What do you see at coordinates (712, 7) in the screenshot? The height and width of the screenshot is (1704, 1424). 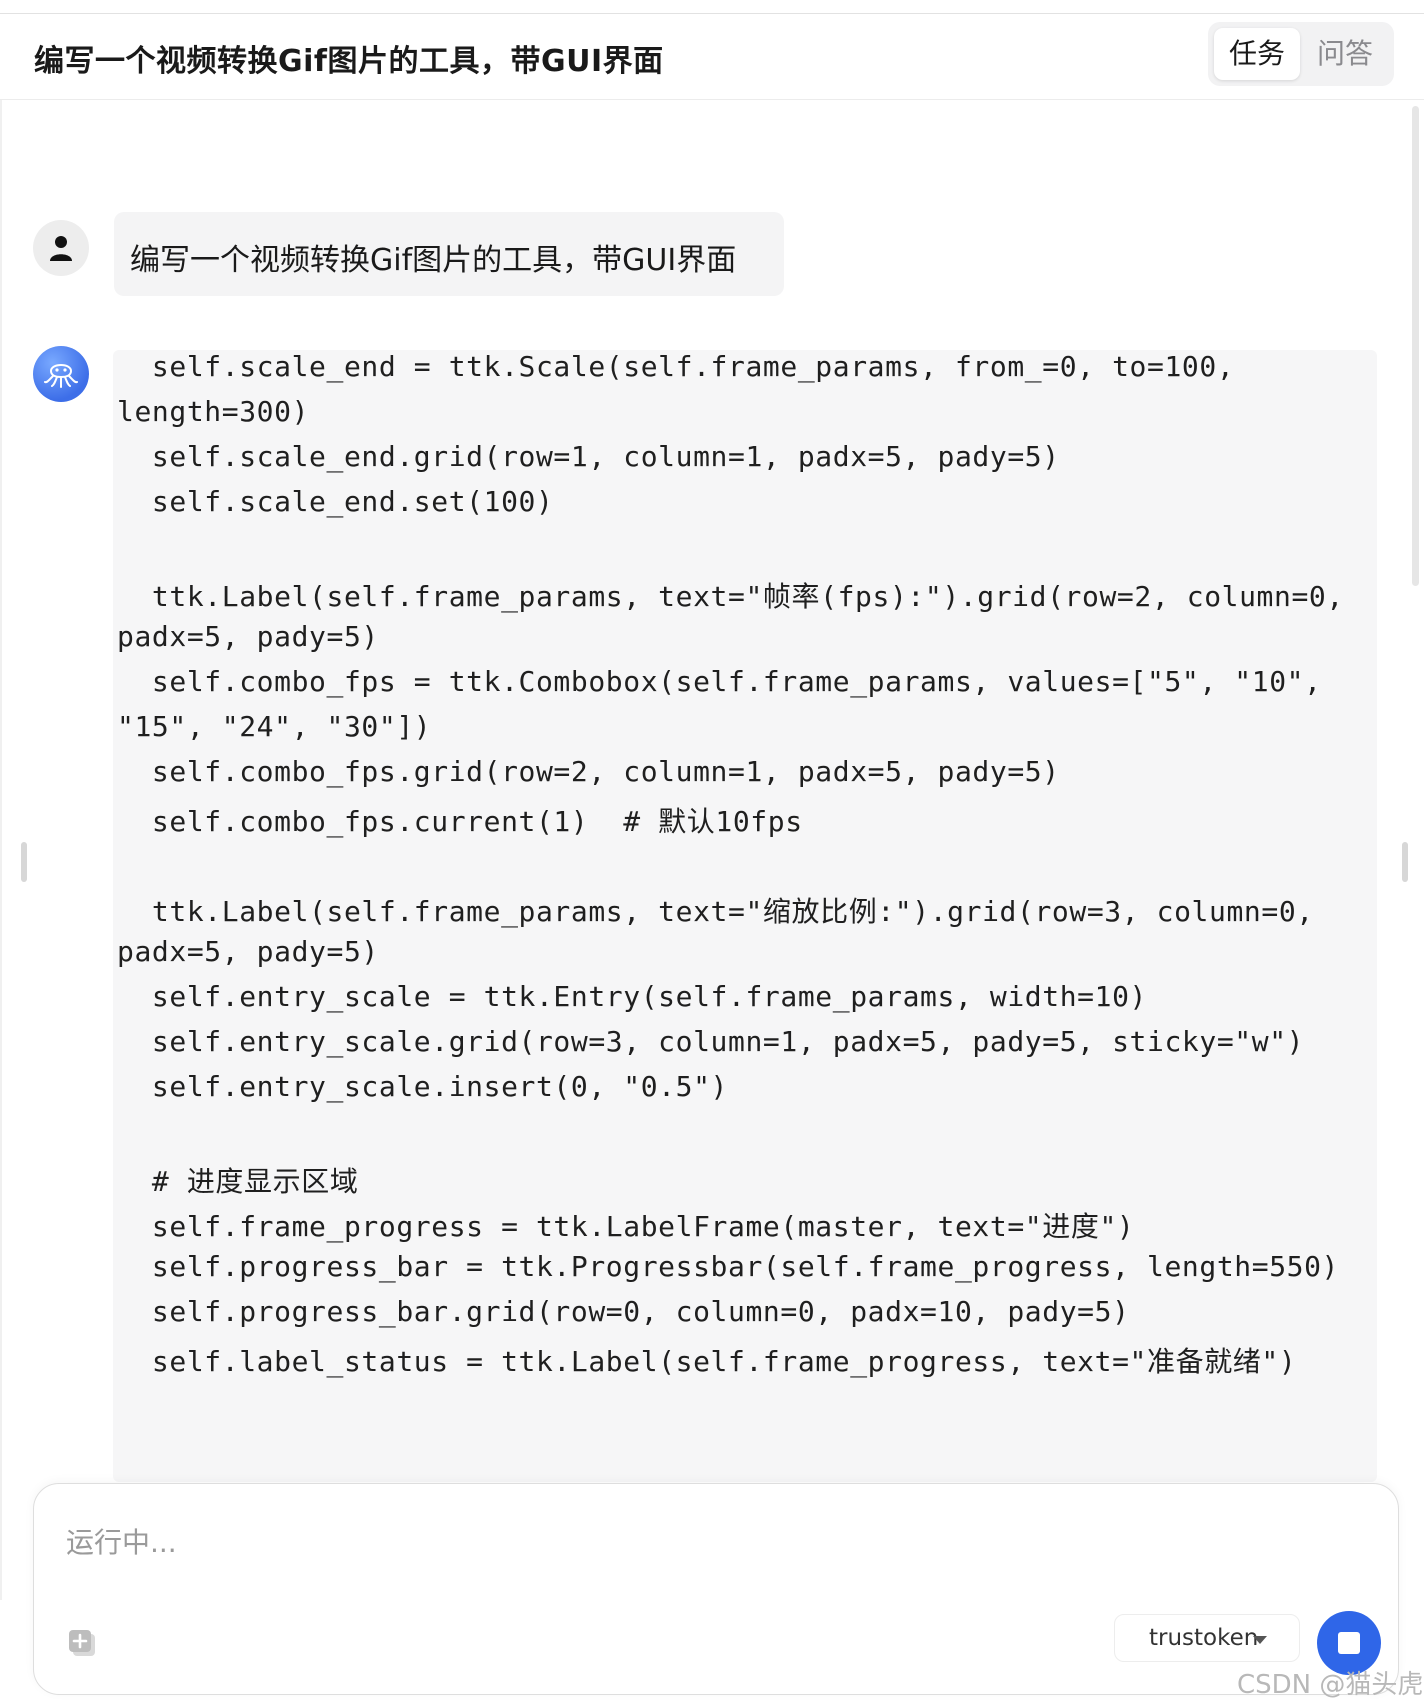 I see `top-border` at bounding box center [712, 7].